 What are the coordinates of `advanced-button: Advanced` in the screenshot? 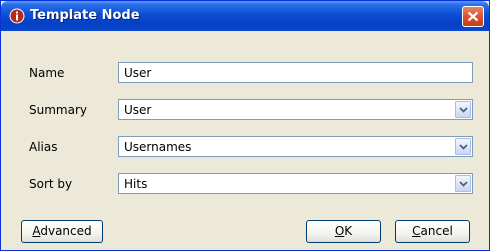 It's located at (62, 231).